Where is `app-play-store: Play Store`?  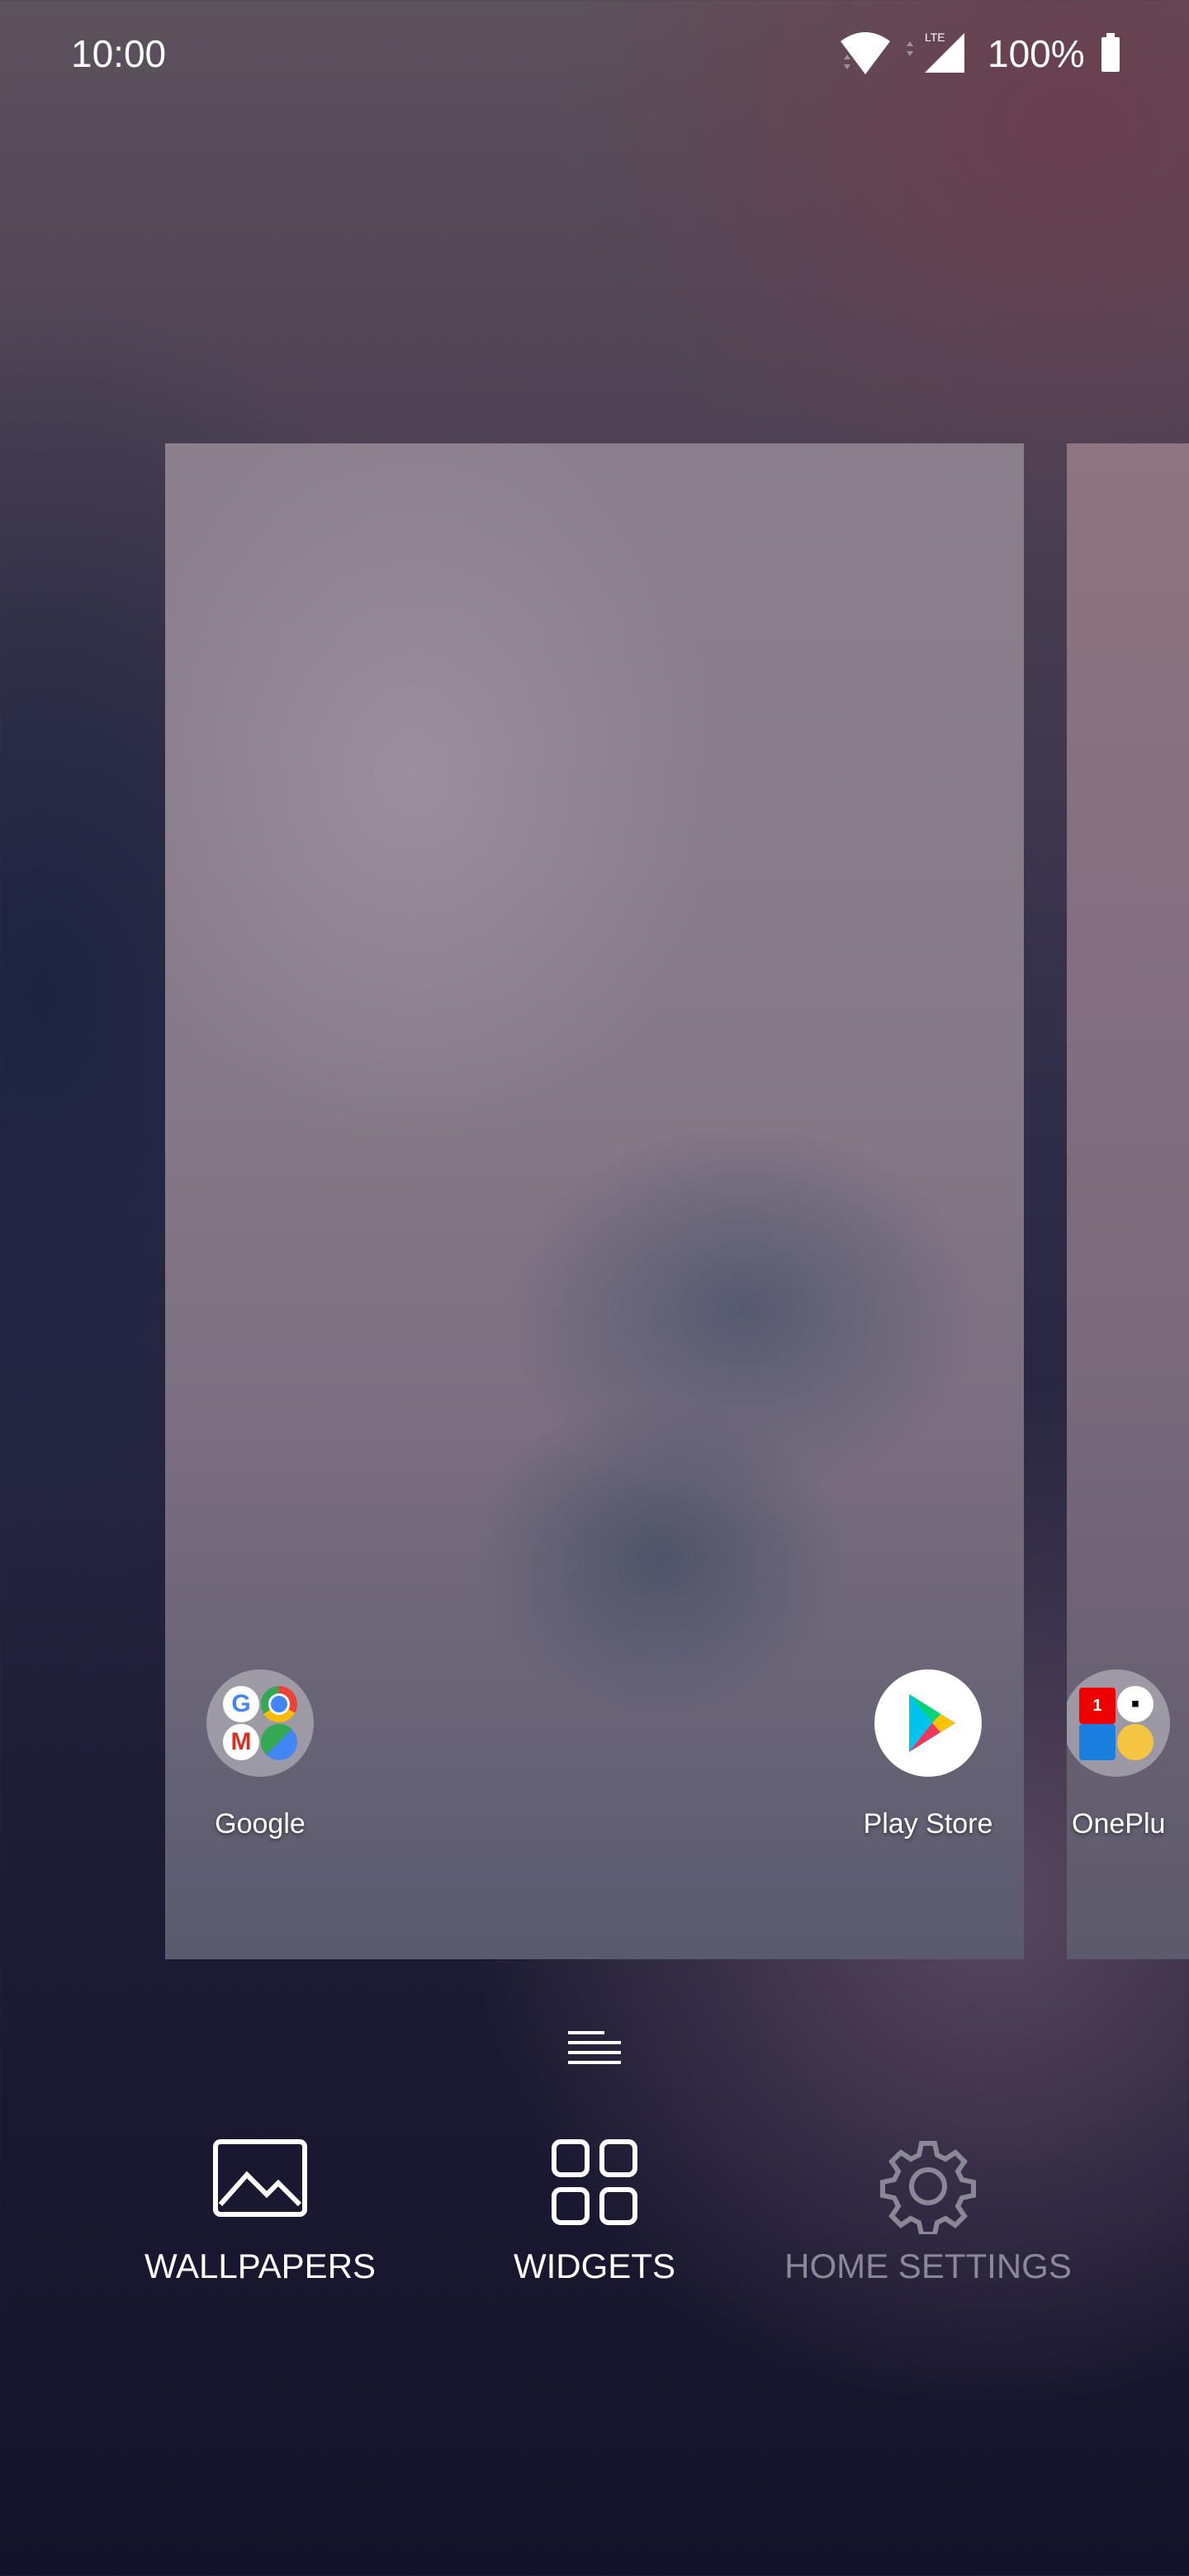 app-play-store: Play Store is located at coordinates (928, 1754).